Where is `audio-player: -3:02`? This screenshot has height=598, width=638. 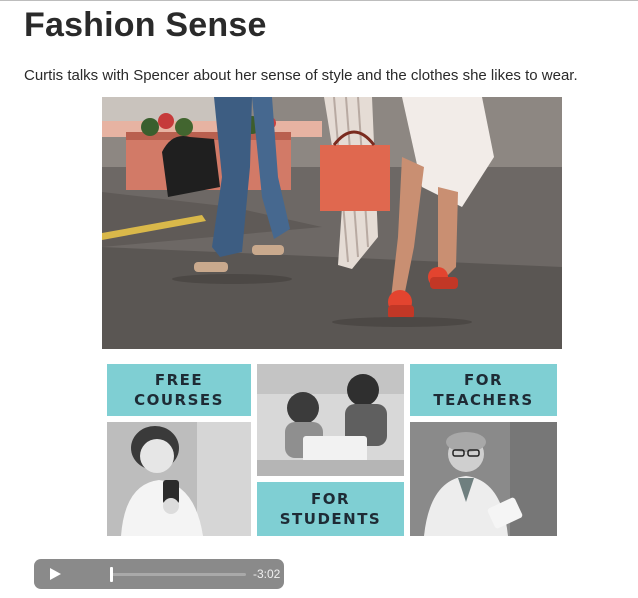
audio-player: -3:02 is located at coordinates (159, 574).